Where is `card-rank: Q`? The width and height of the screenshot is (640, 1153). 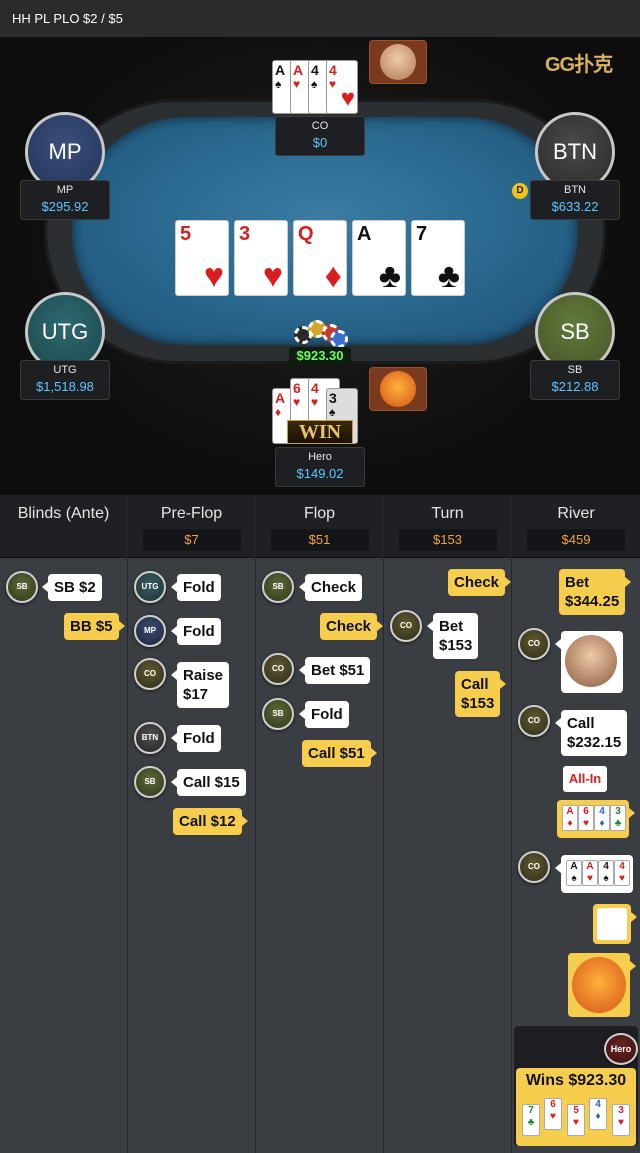 card-rank: Q is located at coordinates (306, 234).